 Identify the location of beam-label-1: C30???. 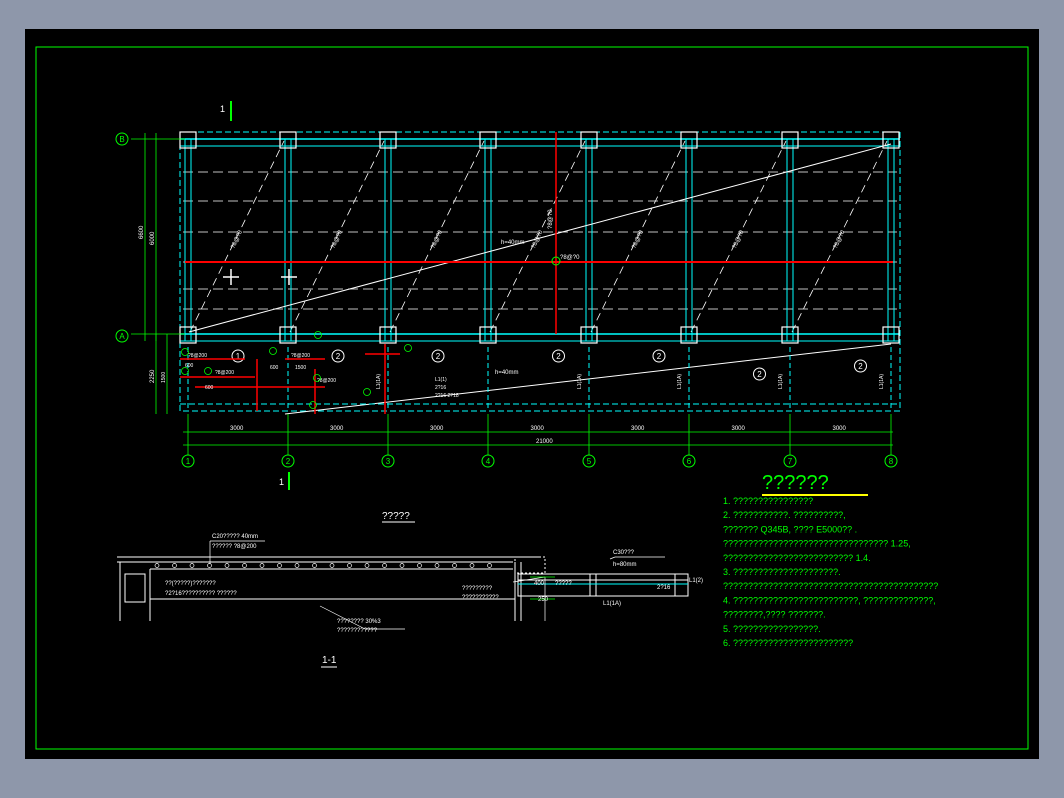
(624, 553).